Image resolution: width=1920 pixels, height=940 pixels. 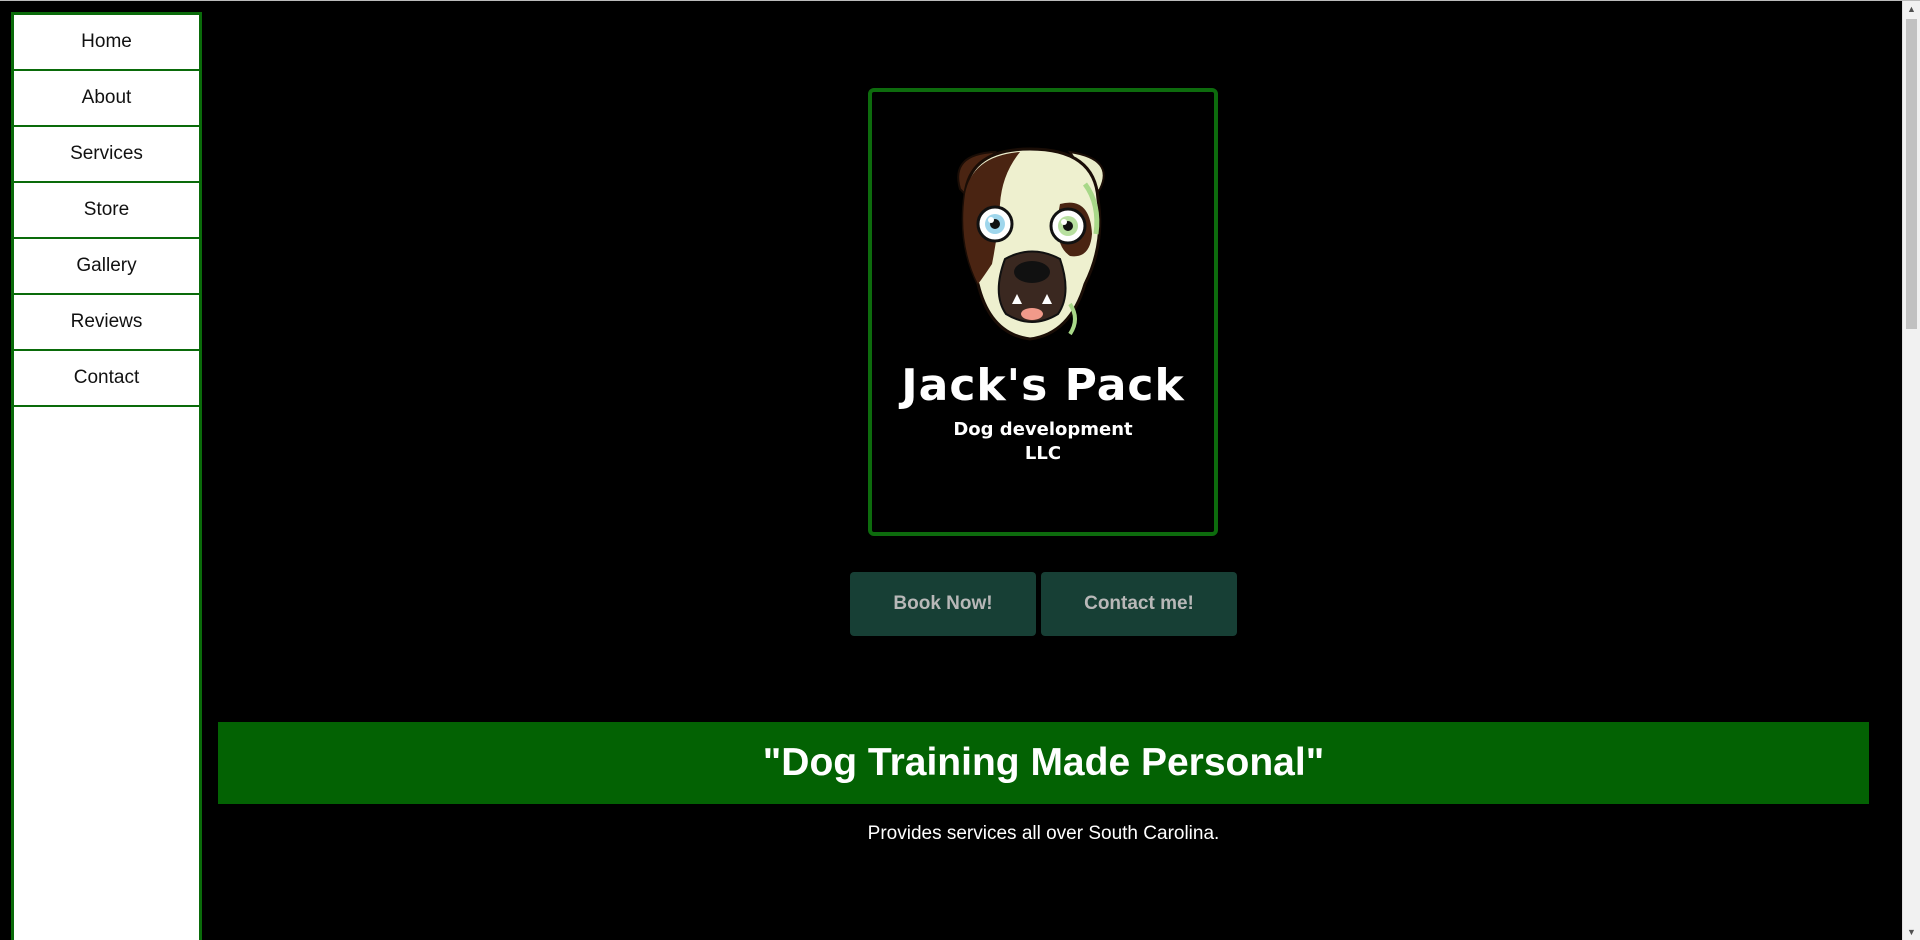 I want to click on contact-me-button: Contact me!, so click(x=1139, y=604).